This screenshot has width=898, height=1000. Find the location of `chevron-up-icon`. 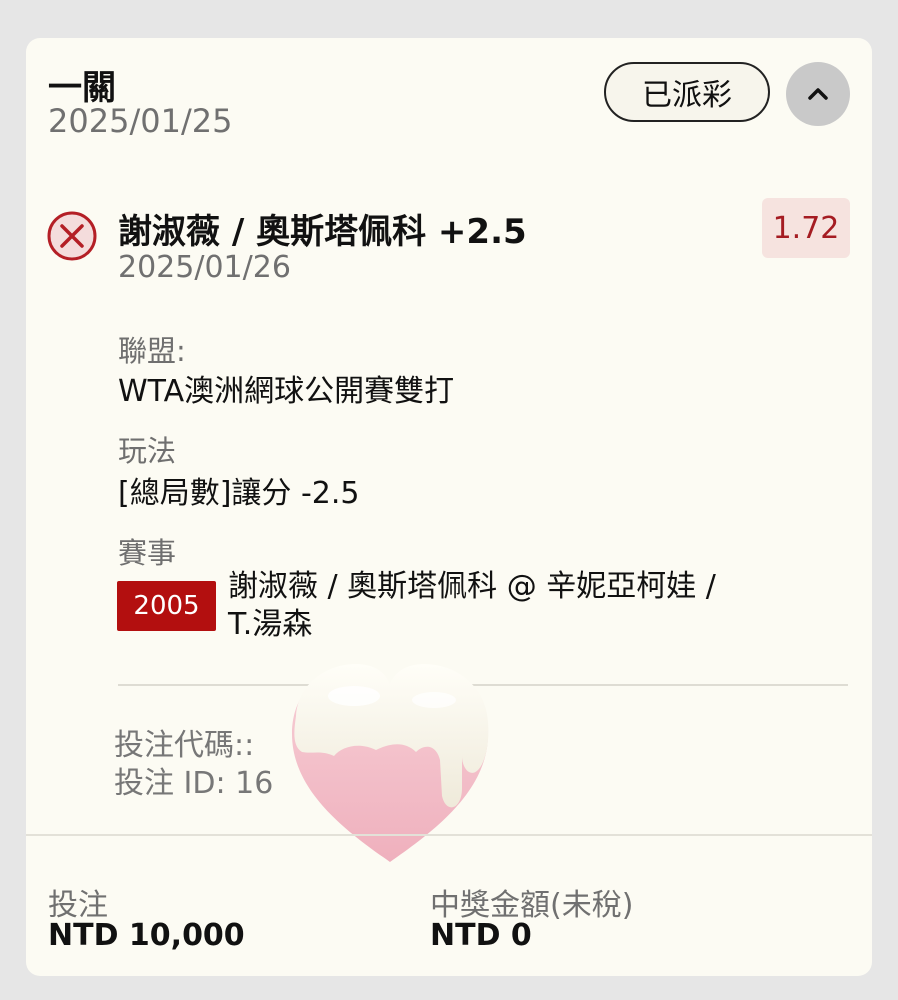

chevron-up-icon is located at coordinates (818, 94).